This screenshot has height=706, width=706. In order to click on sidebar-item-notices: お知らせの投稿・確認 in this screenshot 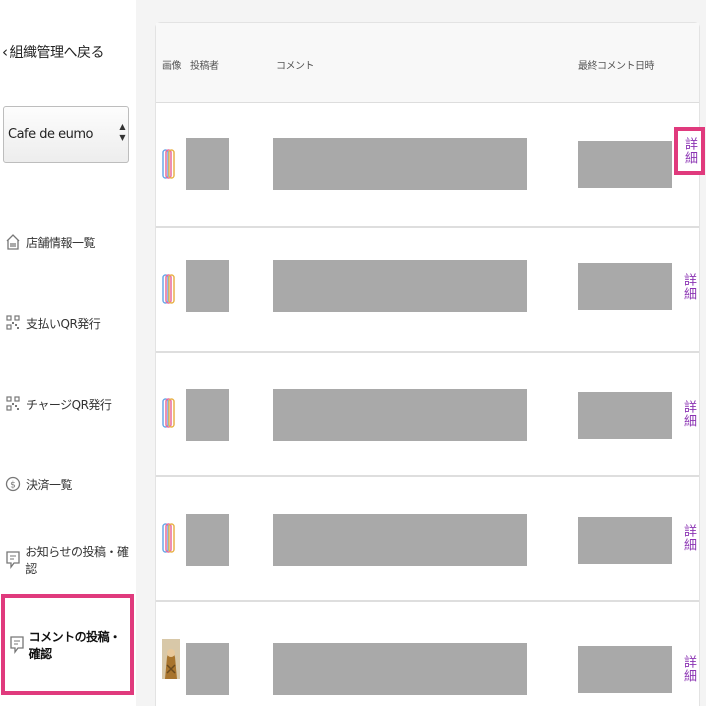, I will do `click(68, 560)`.